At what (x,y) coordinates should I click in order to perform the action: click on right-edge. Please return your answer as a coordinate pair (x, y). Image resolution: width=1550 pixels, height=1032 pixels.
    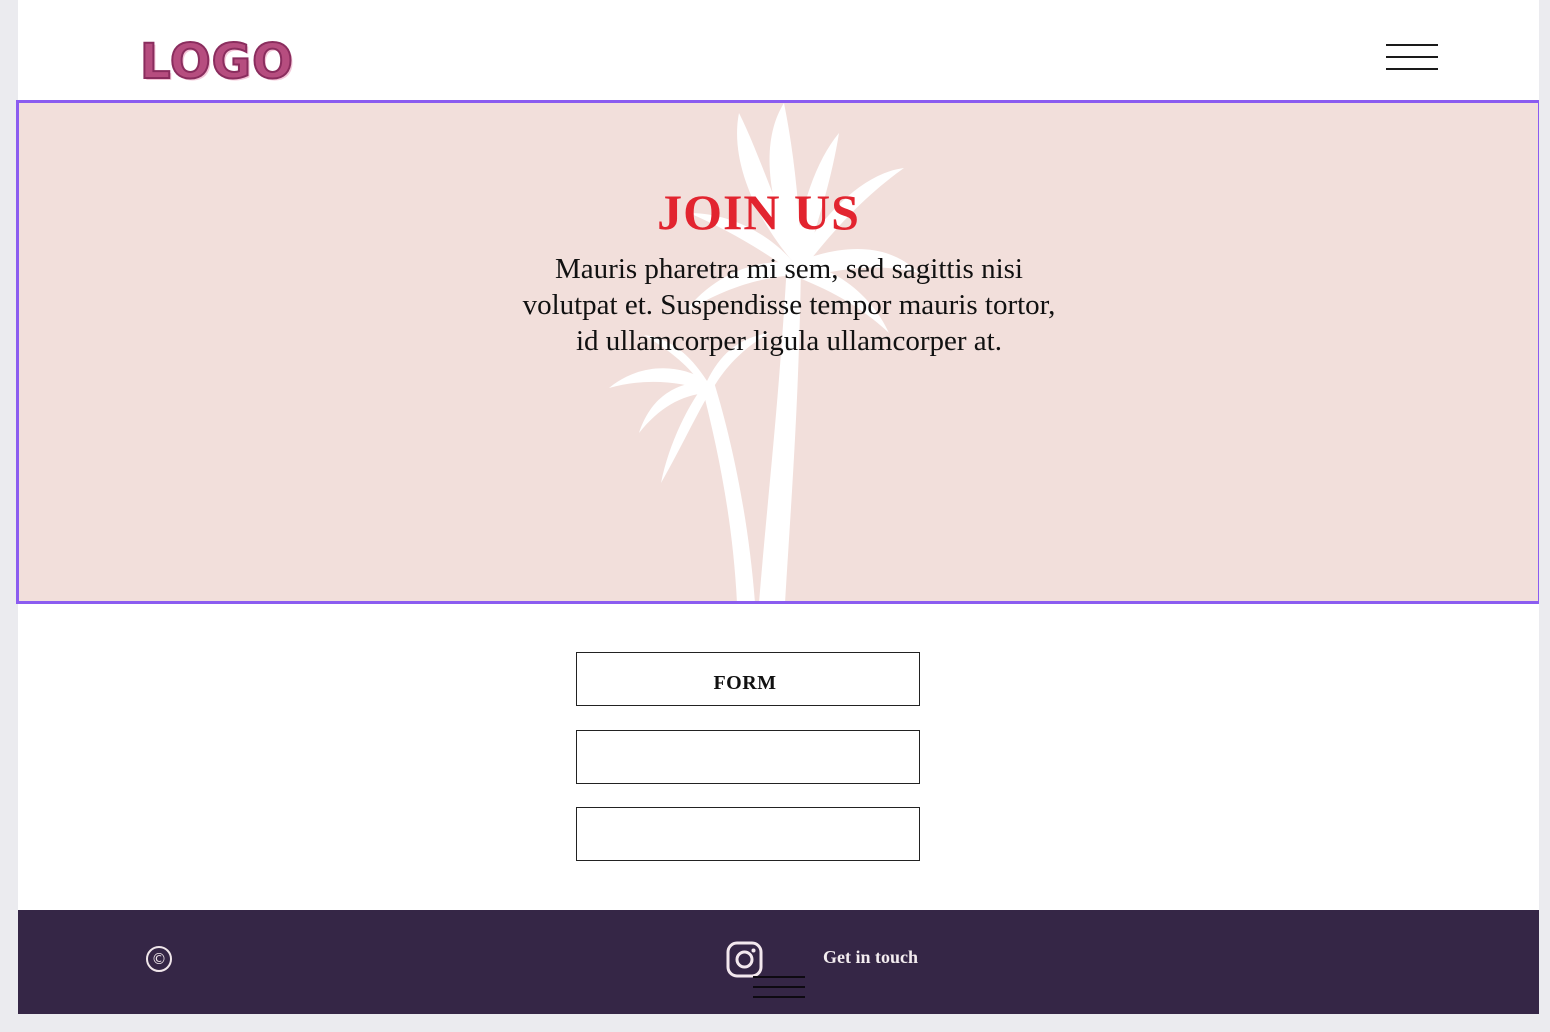
    Looking at the image, I should click on (1544, 516).